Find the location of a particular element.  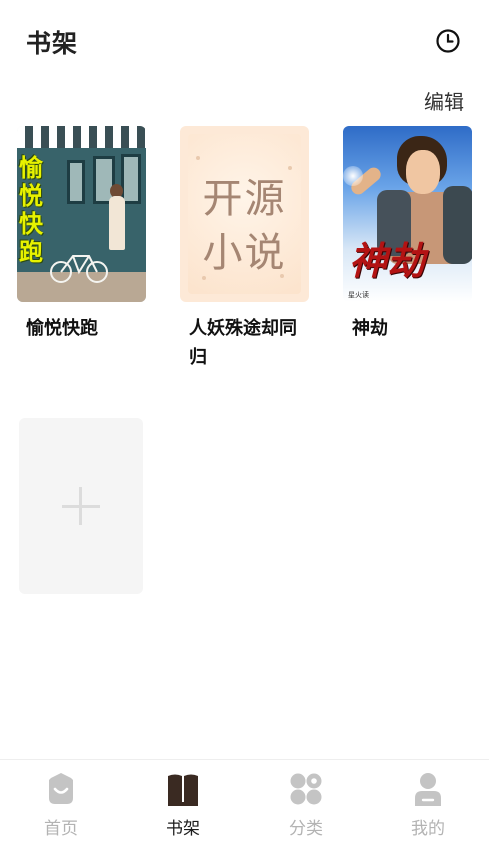

bottom-tab-bar: 首页 书架 分类 我的 is located at coordinates (244, 801).